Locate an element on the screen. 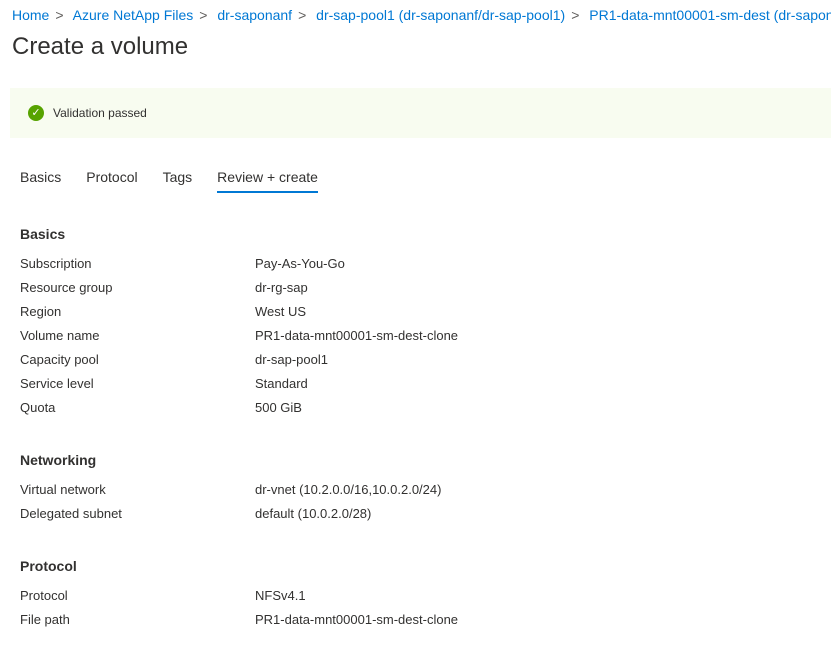 This screenshot has height=669, width=831. breadcrumb-netapp: Azure NetApp Files is located at coordinates (133, 15).